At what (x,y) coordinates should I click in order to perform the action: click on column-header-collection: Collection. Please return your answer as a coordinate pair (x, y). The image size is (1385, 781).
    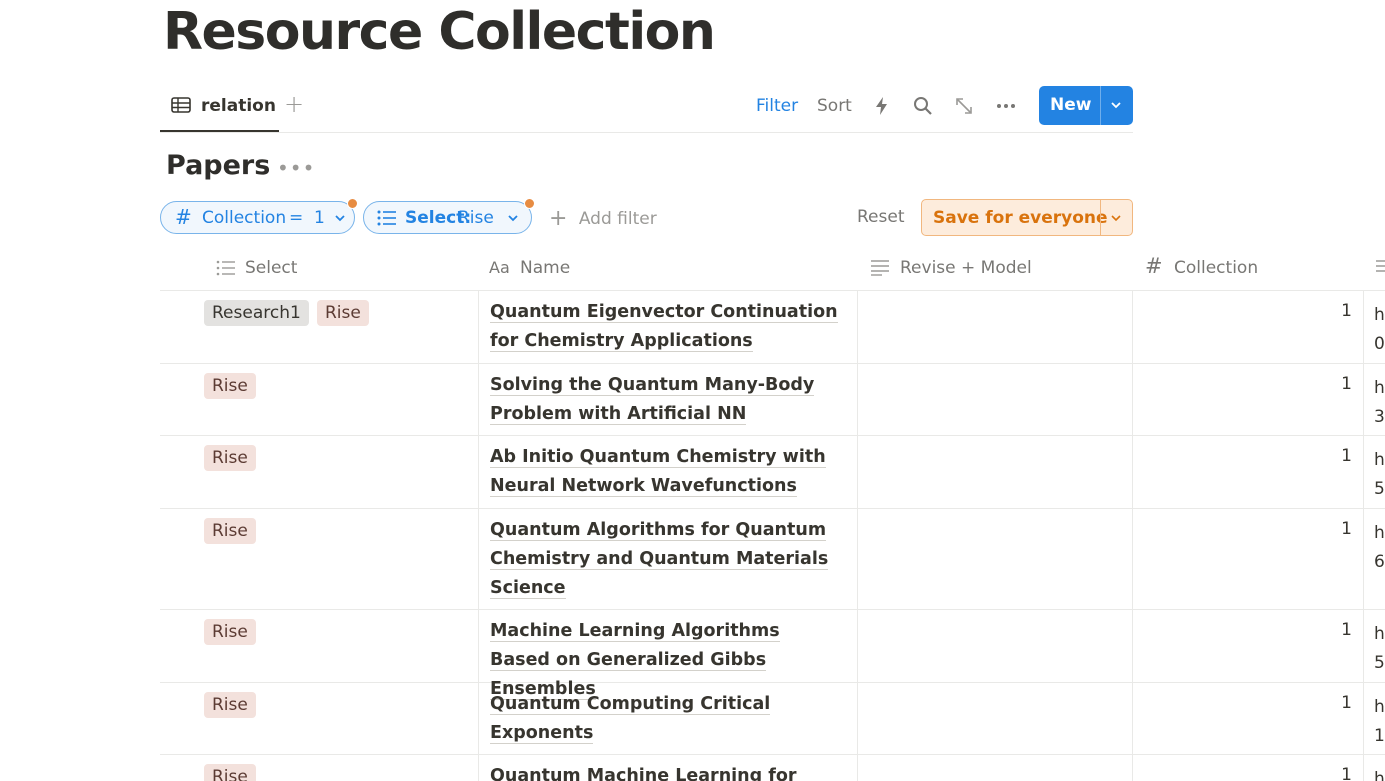
    Looking at the image, I should click on (1216, 268).